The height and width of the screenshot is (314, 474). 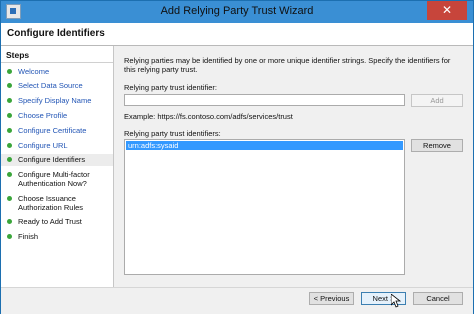 I want to click on identifiers-label: Relying party trust identifiers:, so click(x=172, y=133).